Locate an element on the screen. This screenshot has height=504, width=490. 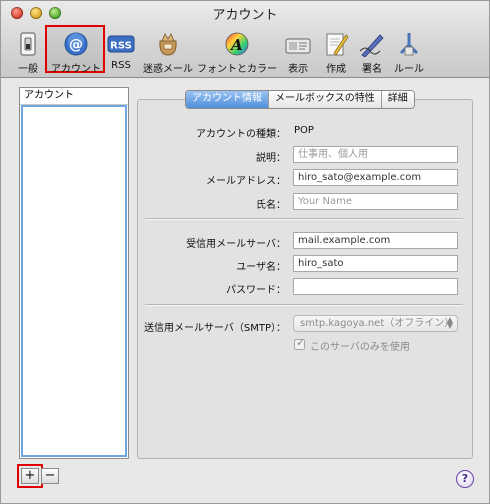
switch-icon is located at coordinates (28, 44).